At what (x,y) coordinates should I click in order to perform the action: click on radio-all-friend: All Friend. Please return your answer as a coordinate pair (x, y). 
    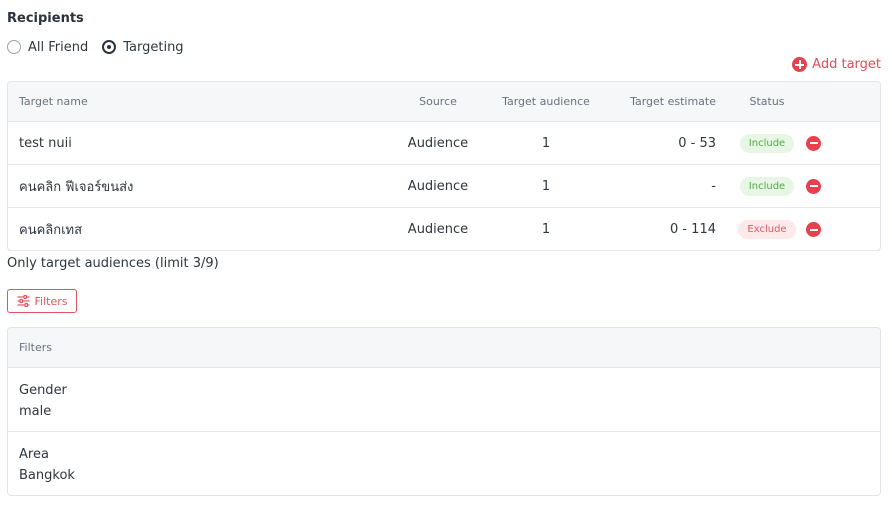
    Looking at the image, I should click on (47, 47).